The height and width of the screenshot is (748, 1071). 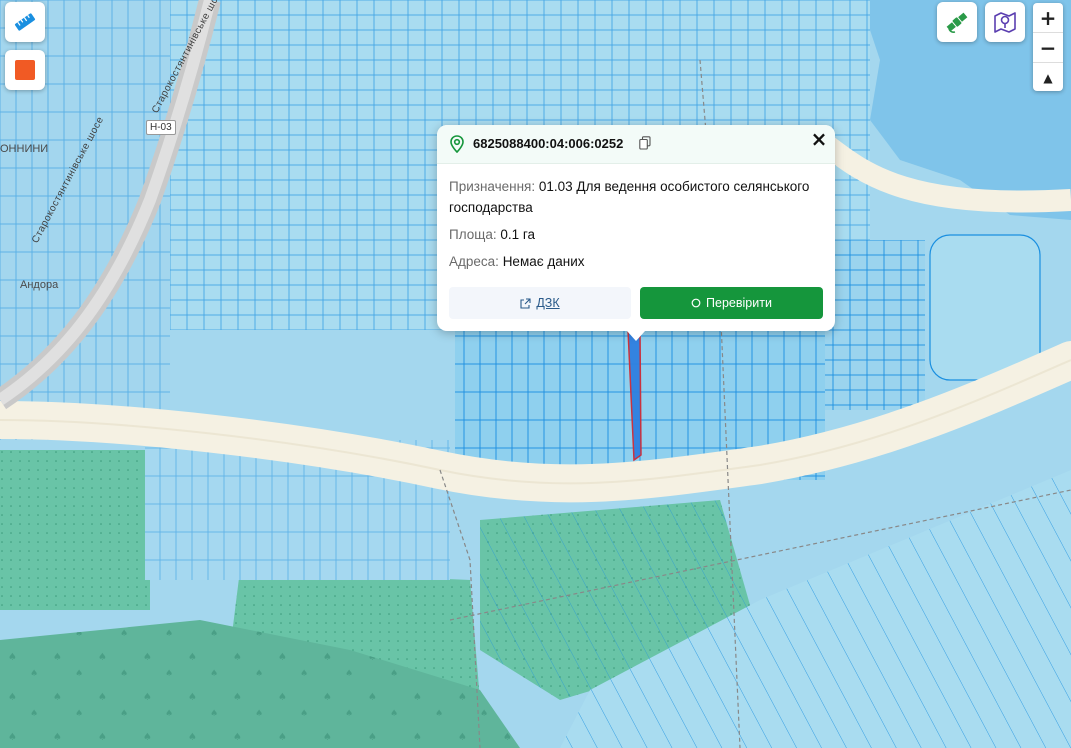 I want to click on zoom-out-button: −, so click(x=1048, y=48).